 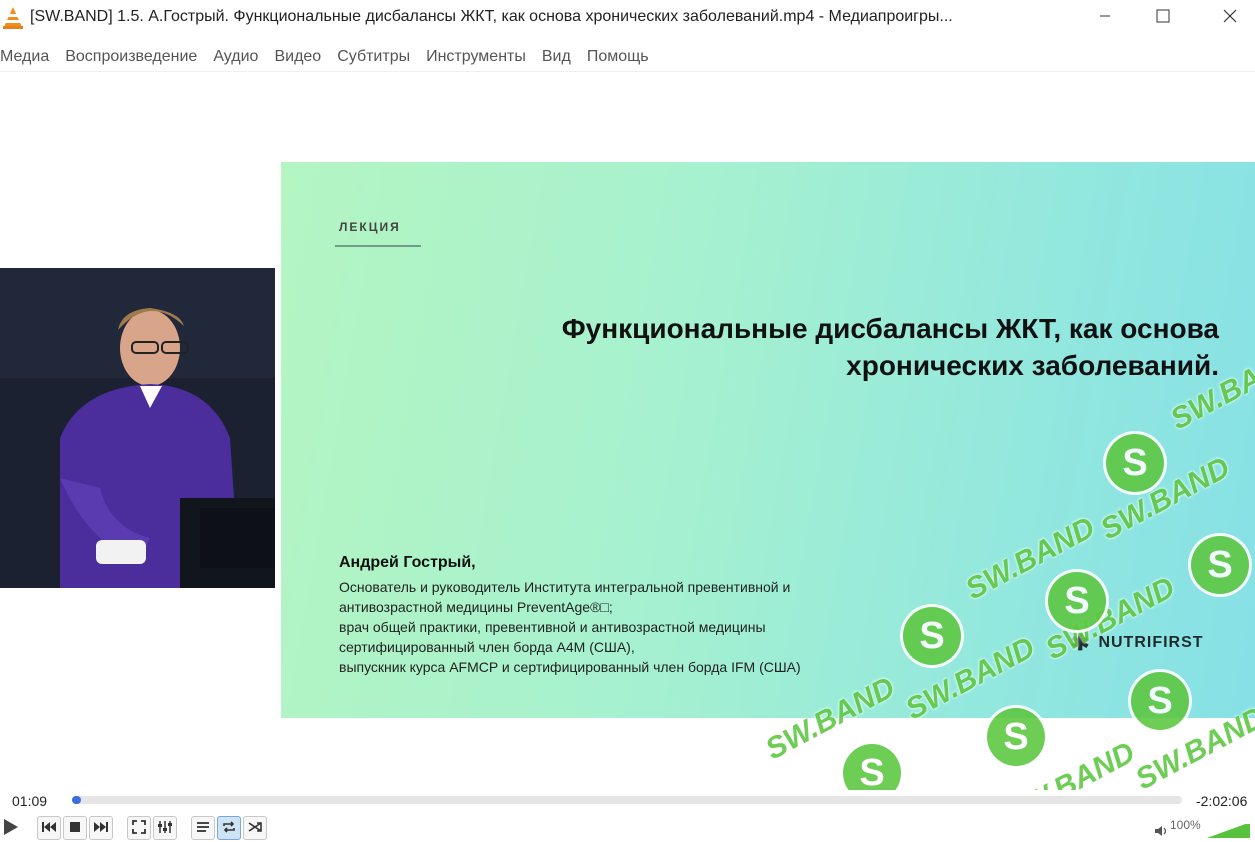 I want to click on fullscreen-icon, so click(x=139, y=828).